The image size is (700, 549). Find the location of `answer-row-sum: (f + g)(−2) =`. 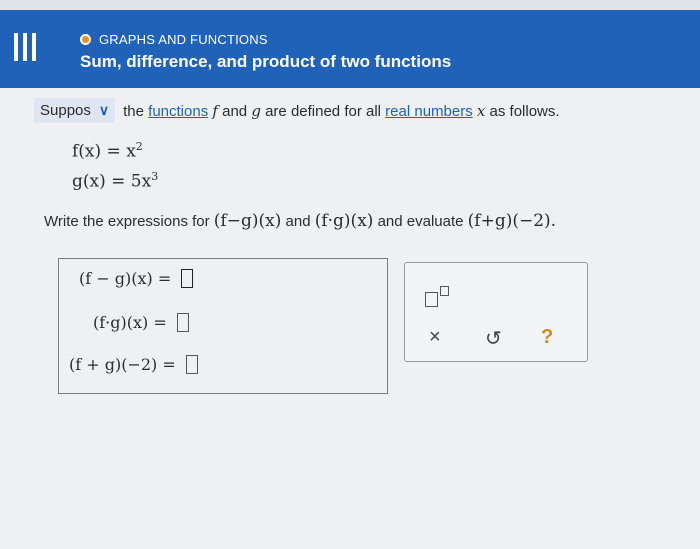

answer-row-sum: (f + g)(−2) = is located at coordinates (133, 364).